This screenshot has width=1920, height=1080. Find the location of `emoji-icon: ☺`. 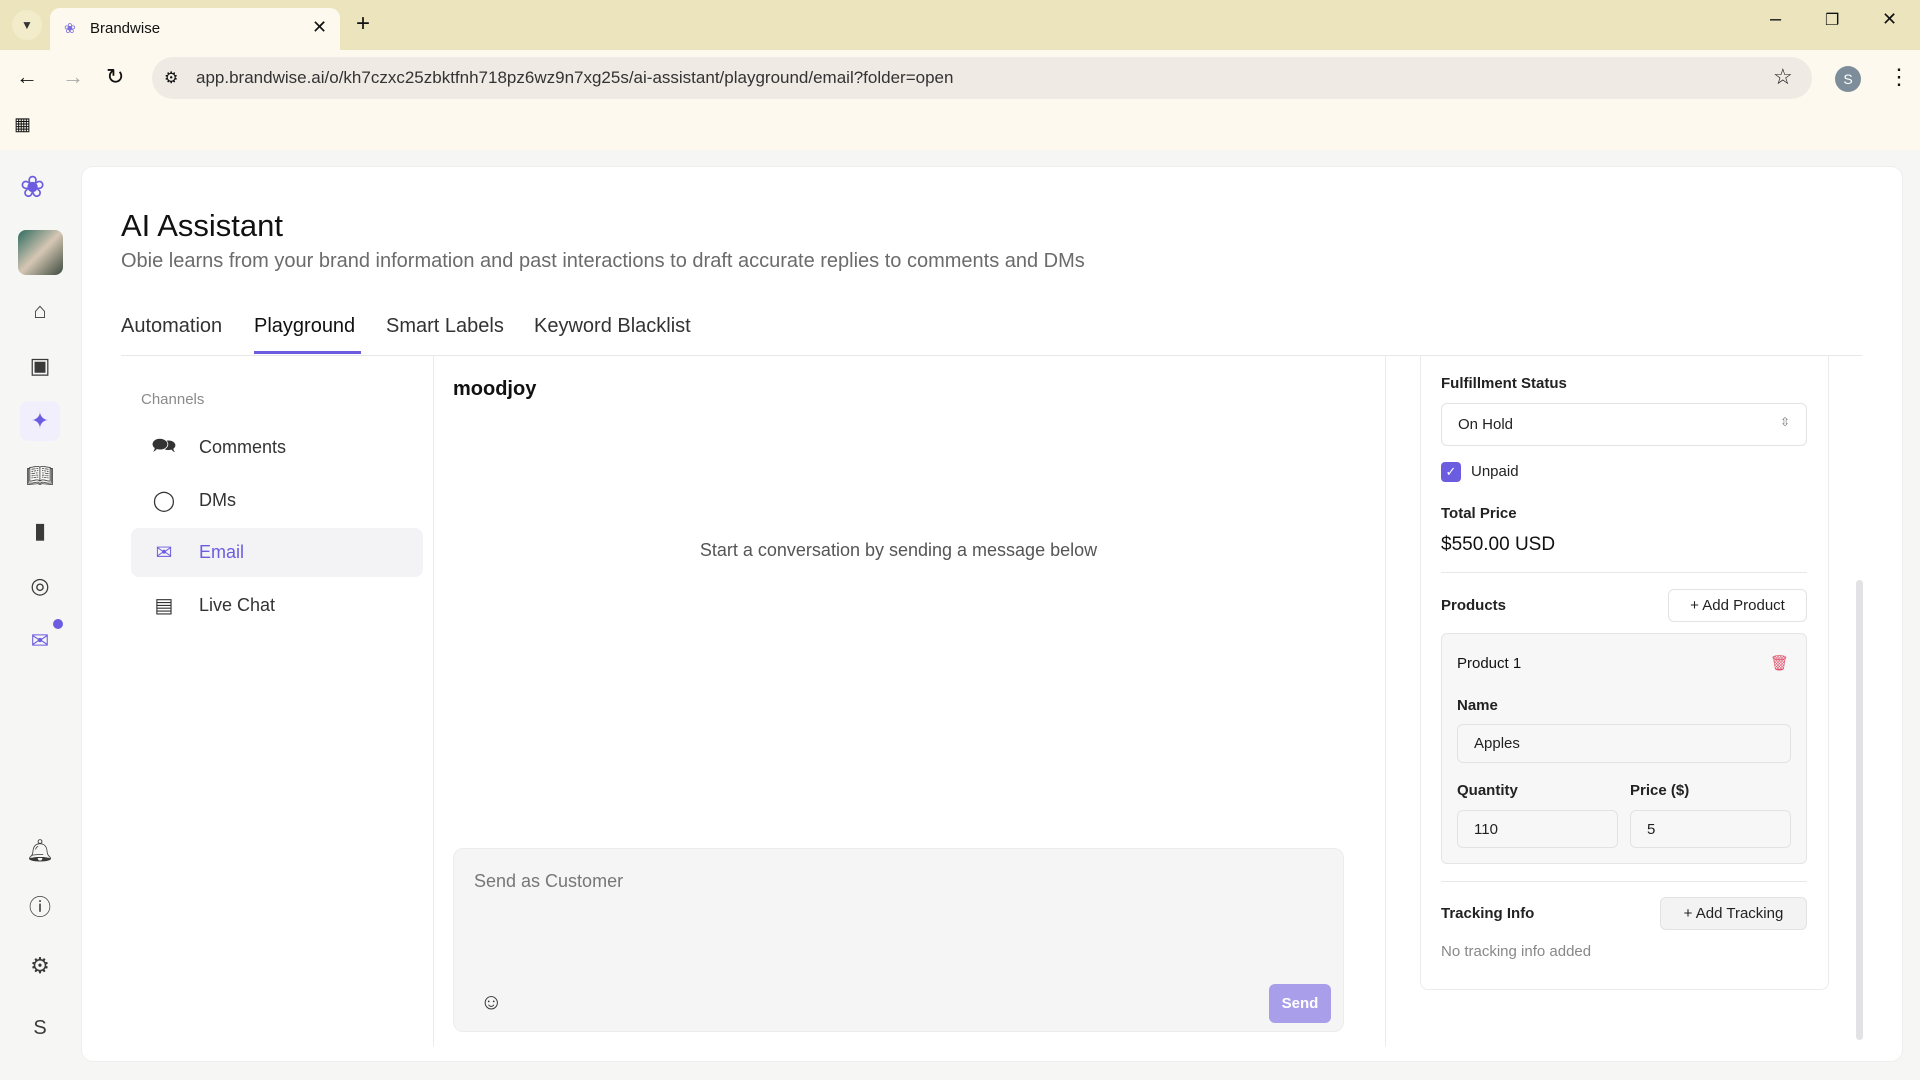

emoji-icon: ☺ is located at coordinates (491, 1002).